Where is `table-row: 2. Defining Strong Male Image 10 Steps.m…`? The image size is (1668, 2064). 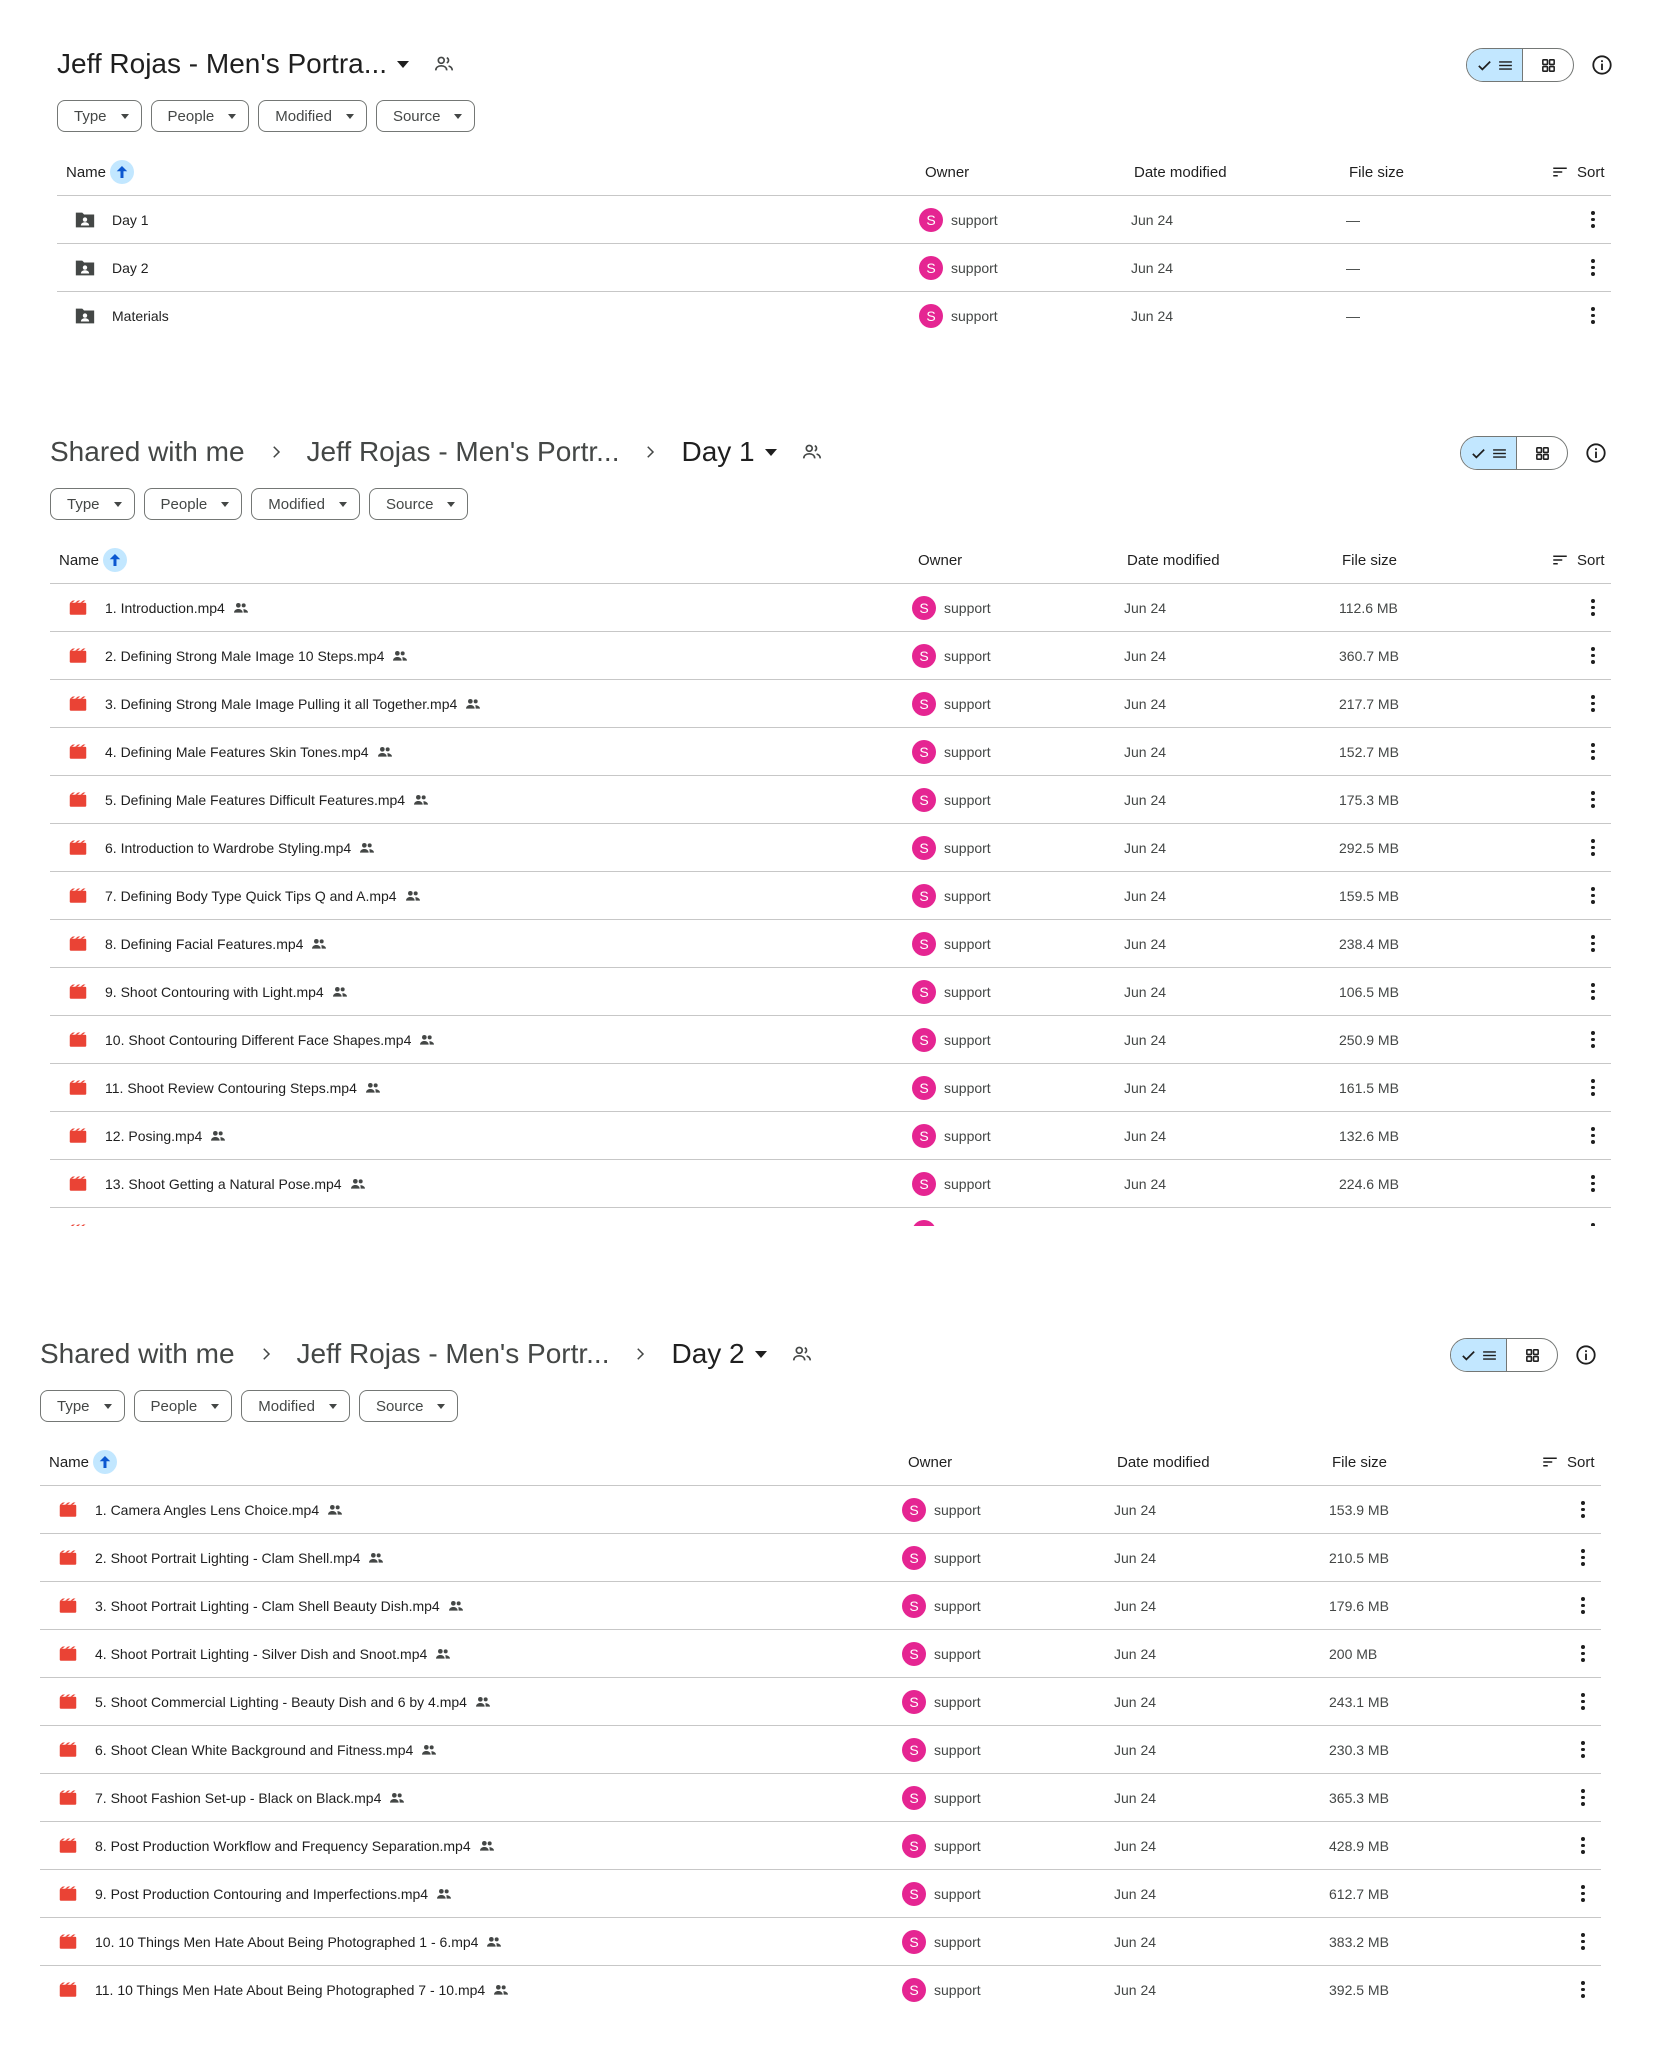
table-row: 2. Defining Strong Male Image 10 Steps.m… is located at coordinates (830, 656).